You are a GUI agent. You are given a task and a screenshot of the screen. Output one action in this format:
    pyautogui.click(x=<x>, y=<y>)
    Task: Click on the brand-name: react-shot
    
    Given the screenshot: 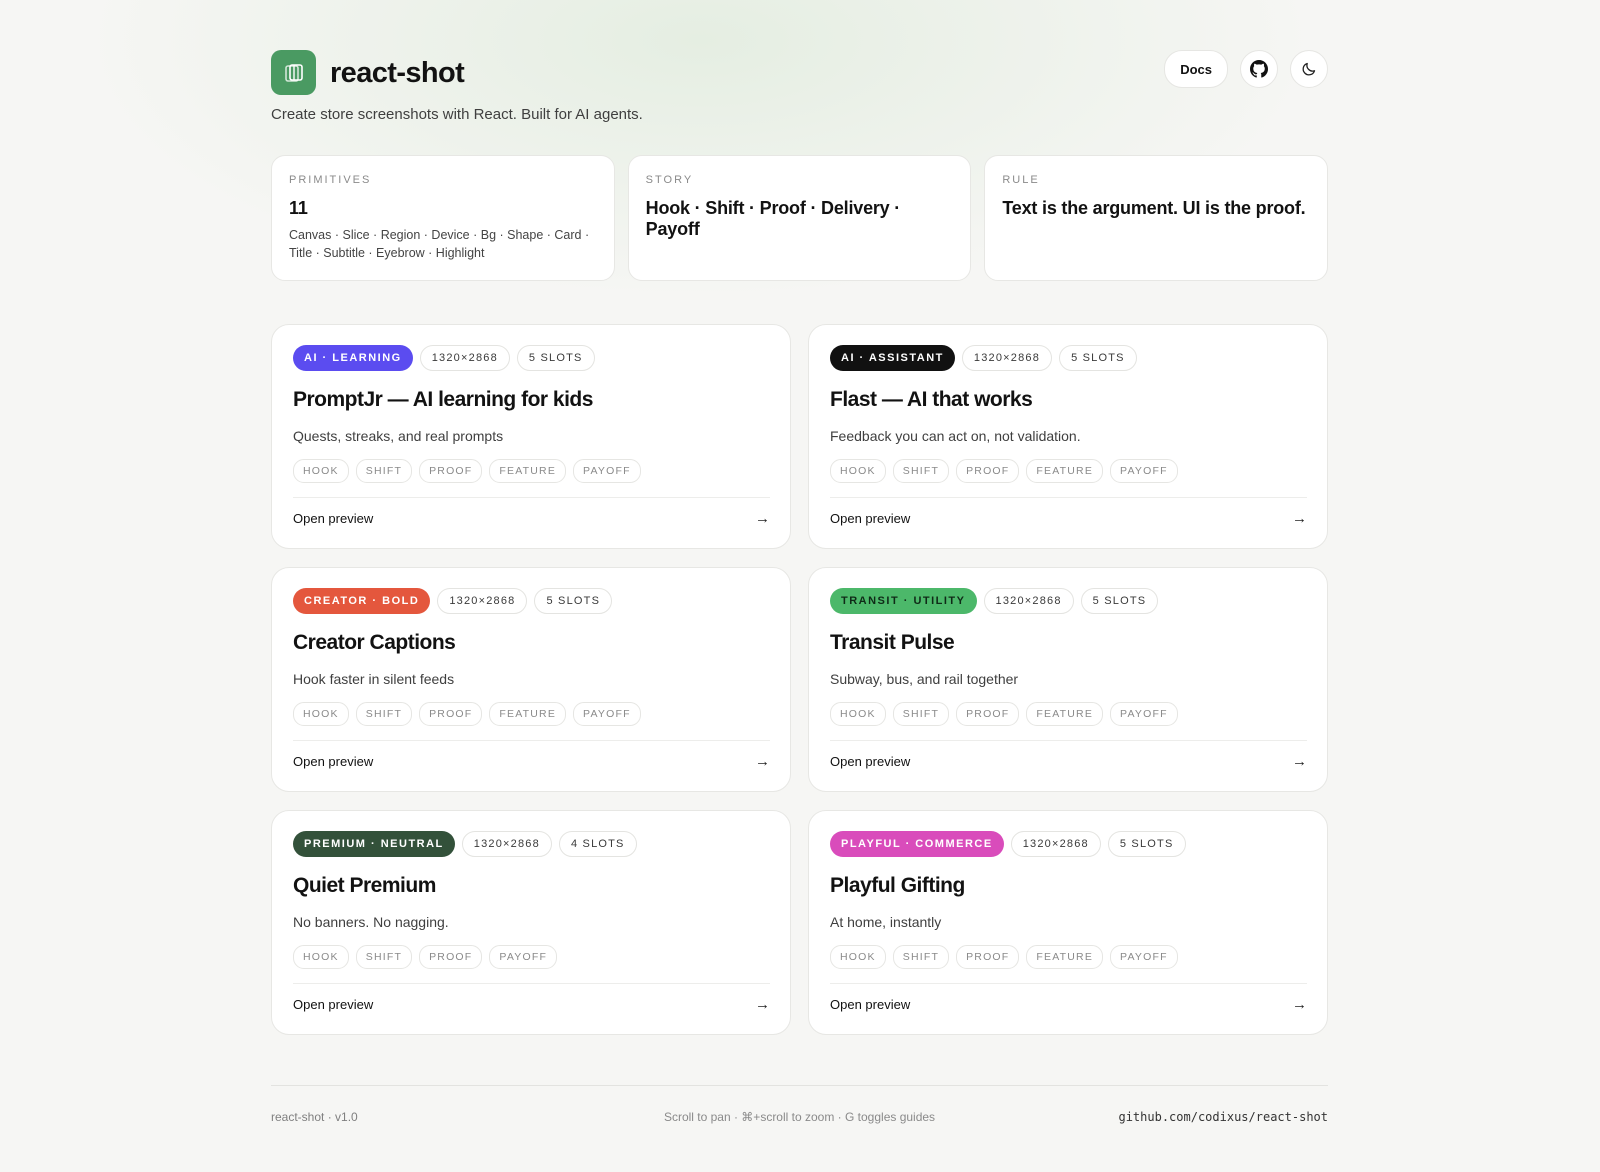 What is the action you would take?
    pyautogui.click(x=397, y=73)
    